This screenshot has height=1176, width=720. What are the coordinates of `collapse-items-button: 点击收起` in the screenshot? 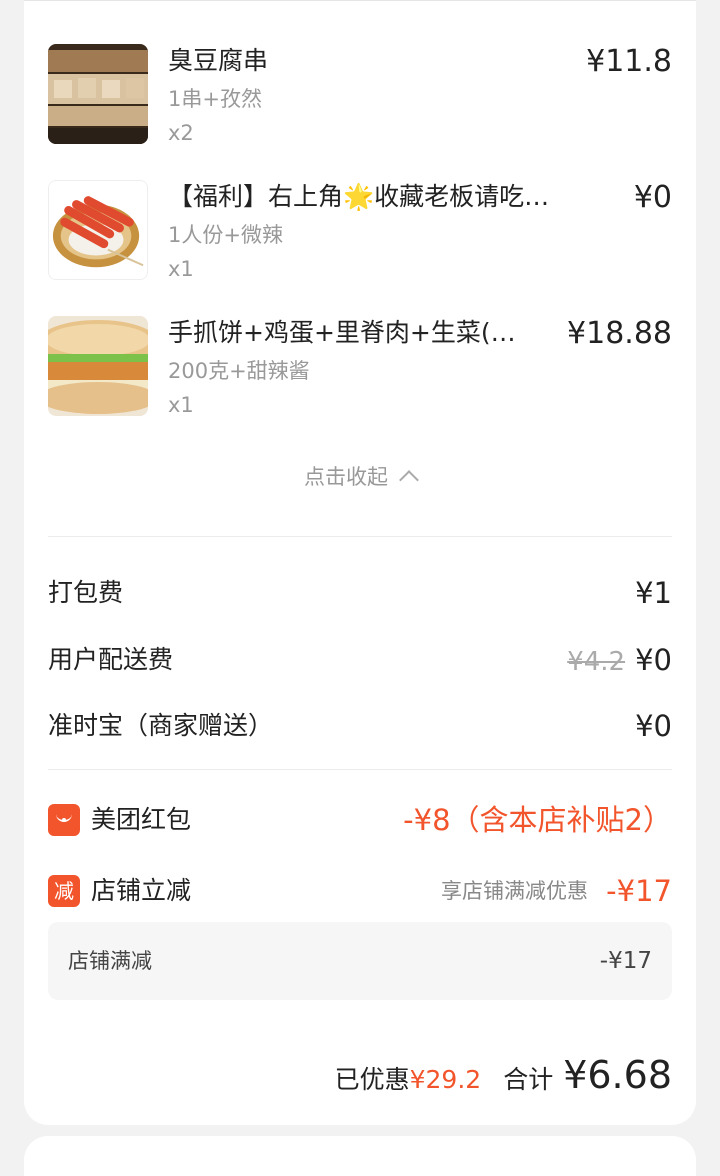 It's located at (360, 477).